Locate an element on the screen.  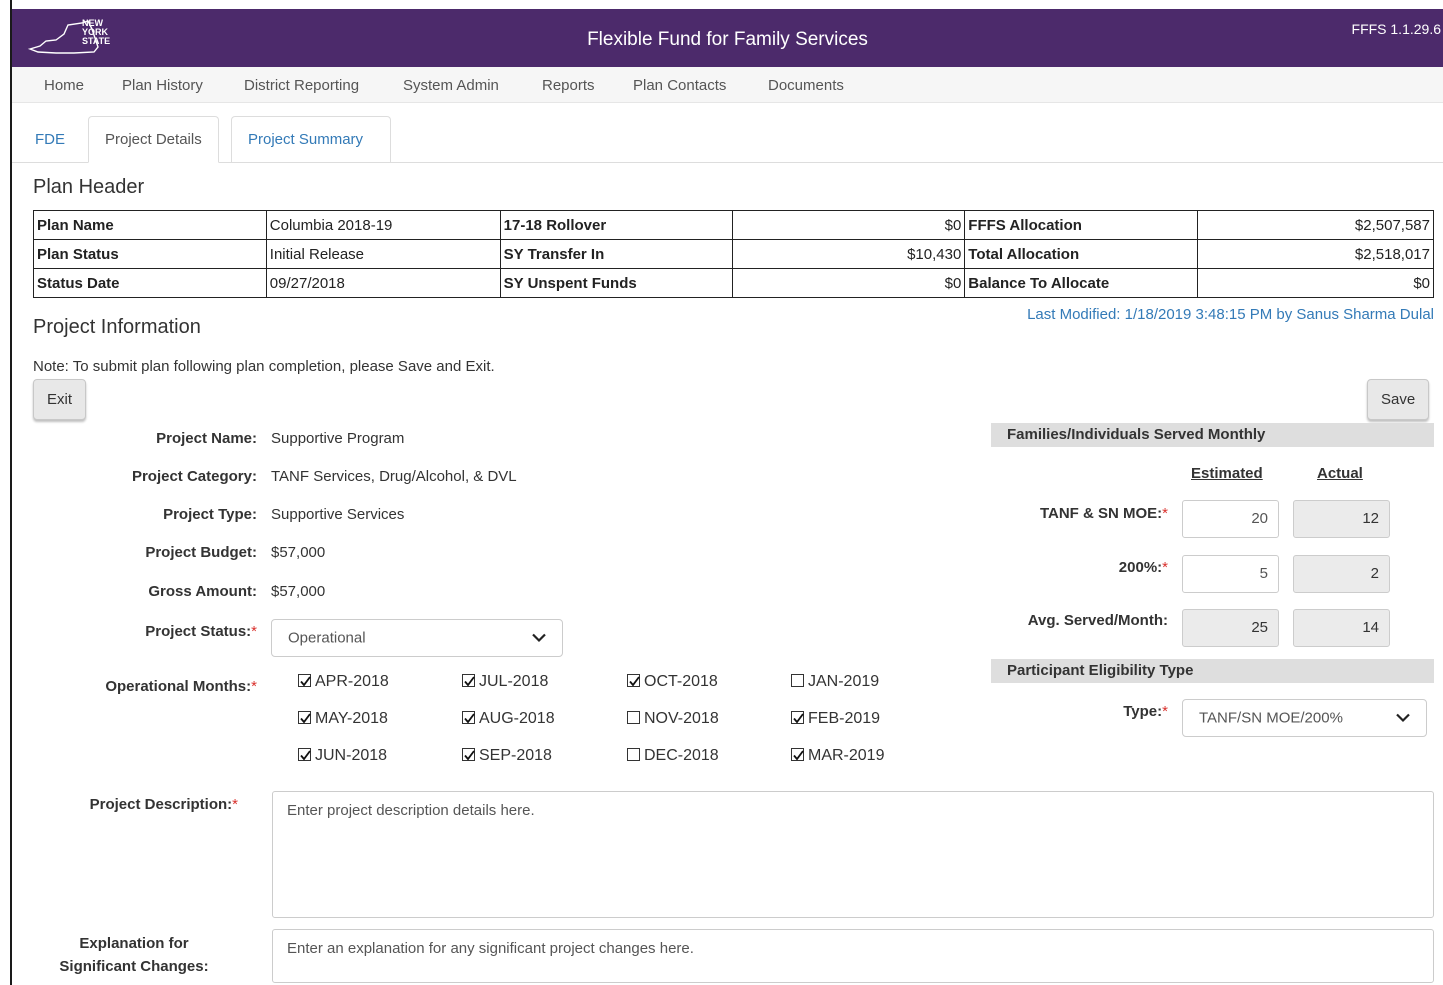
nav-system-admin: System Admin is located at coordinates (451, 85).